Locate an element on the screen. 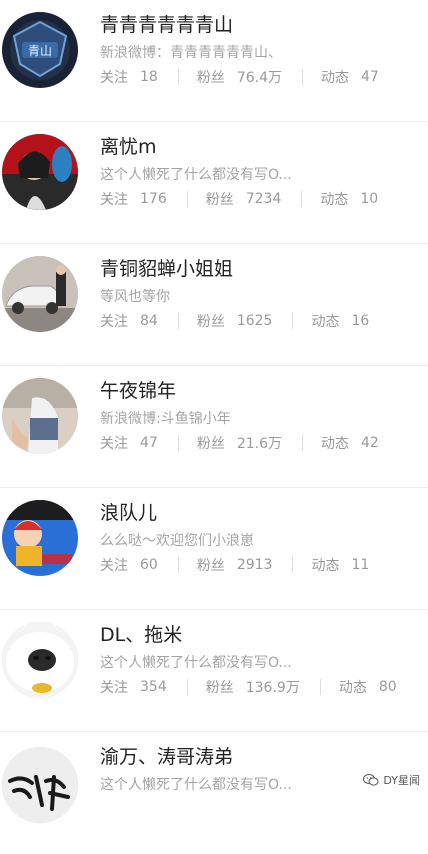 Image resolution: width=428 pixels, height=854 pixels. posts-count: 42 is located at coordinates (370, 443).